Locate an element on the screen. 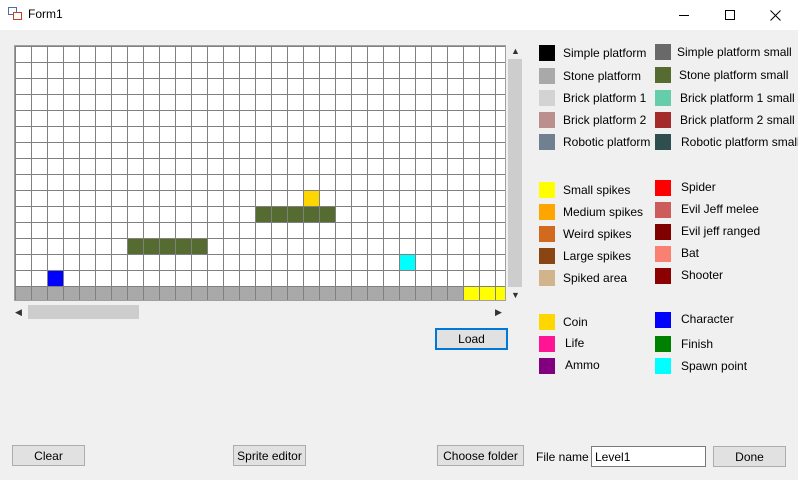 The image size is (798, 480). maximize-button is located at coordinates (730, 15).